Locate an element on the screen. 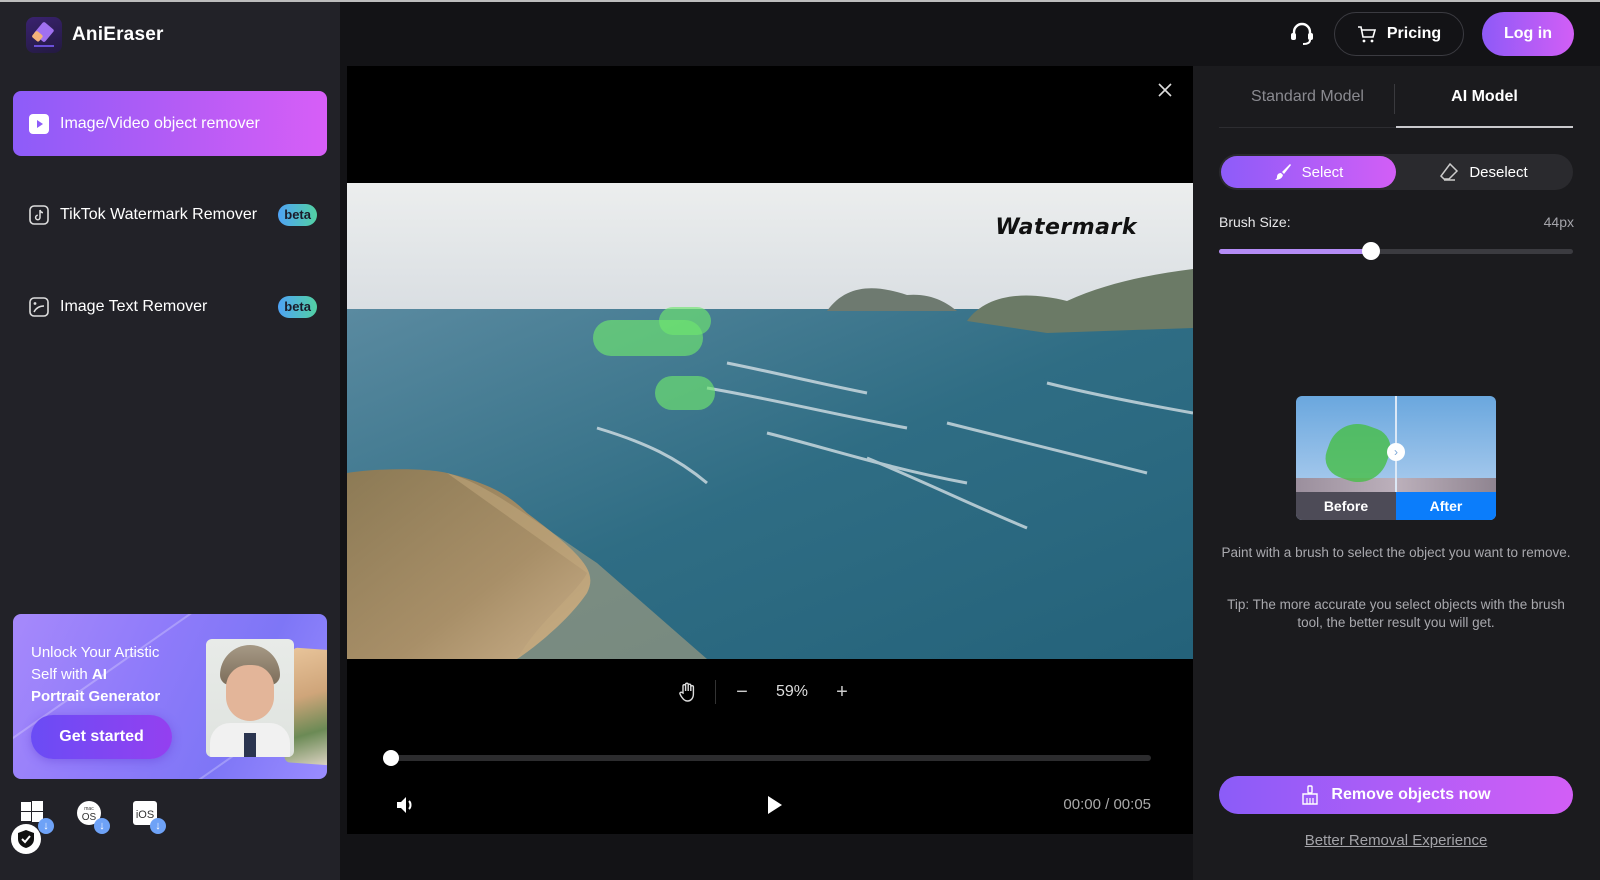  divider is located at coordinates (715, 692).